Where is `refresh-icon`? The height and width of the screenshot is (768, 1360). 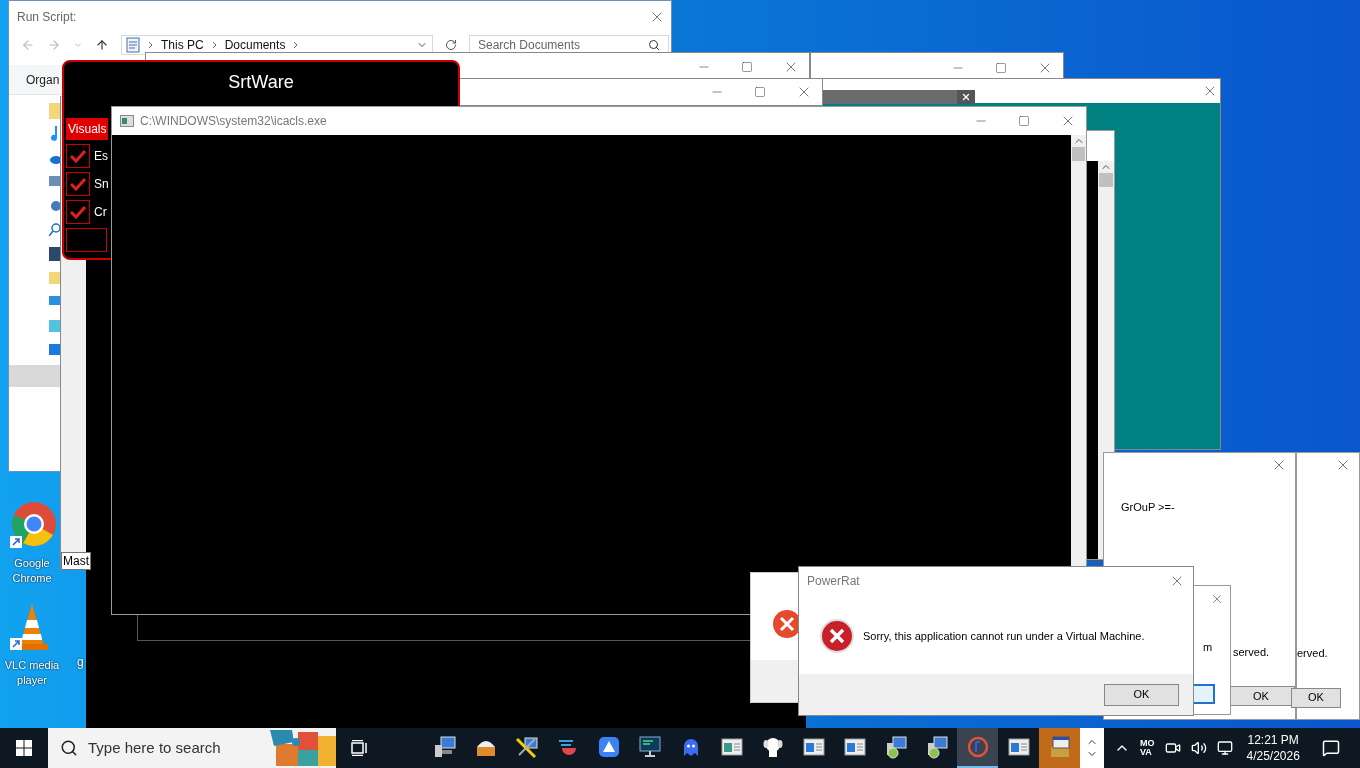
refresh-icon is located at coordinates (451, 45).